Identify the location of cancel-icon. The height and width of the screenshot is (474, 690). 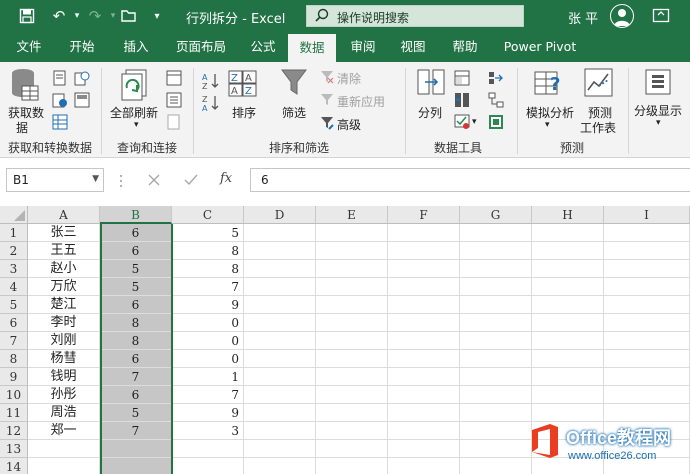
(154, 181).